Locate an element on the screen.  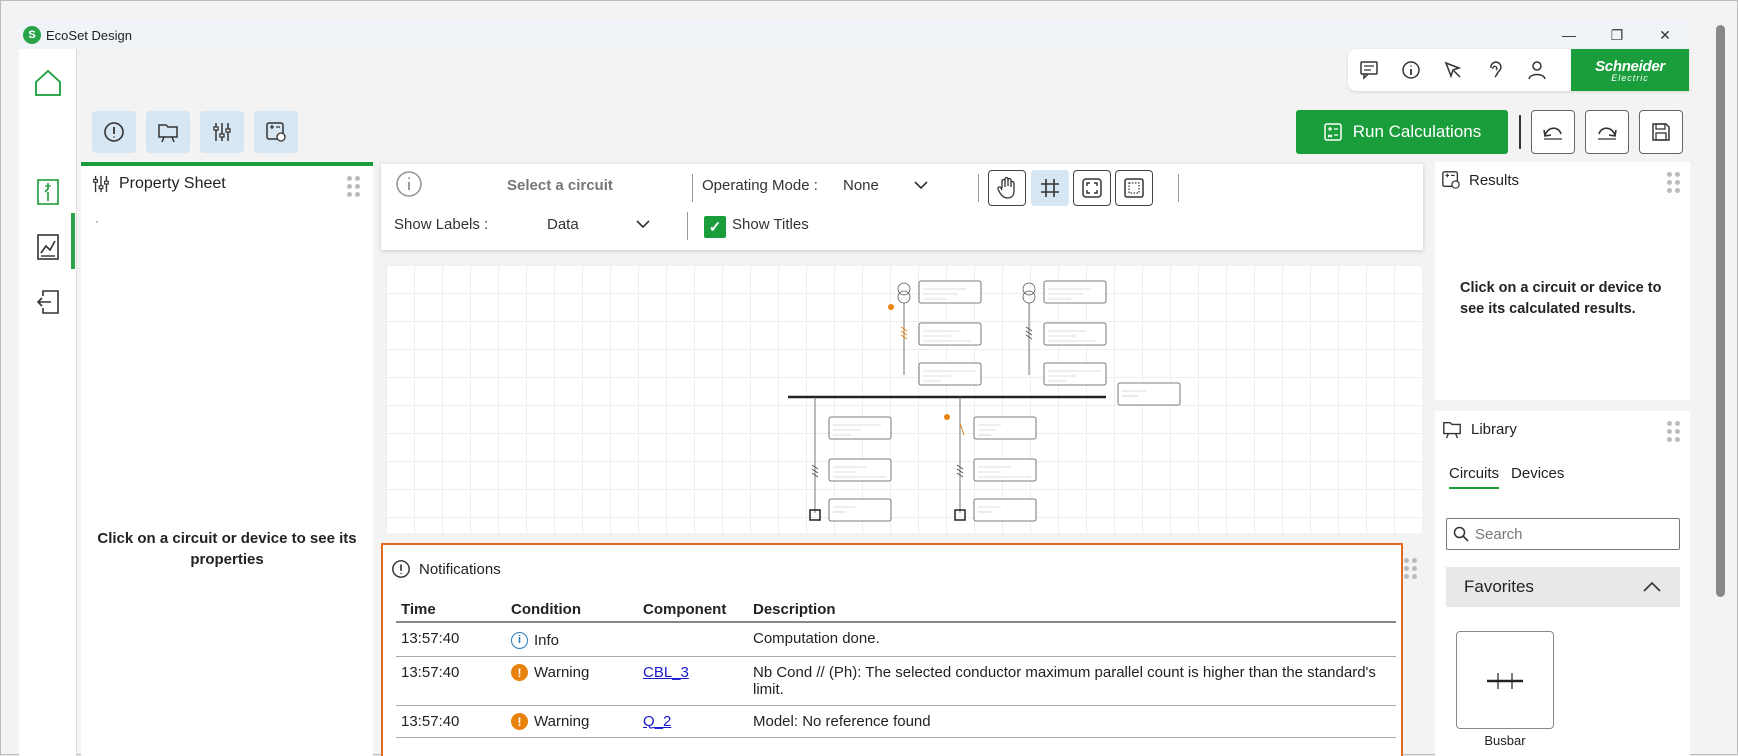
table-row: 13:57:40 i Info Computation done. is located at coordinates (896, 639).